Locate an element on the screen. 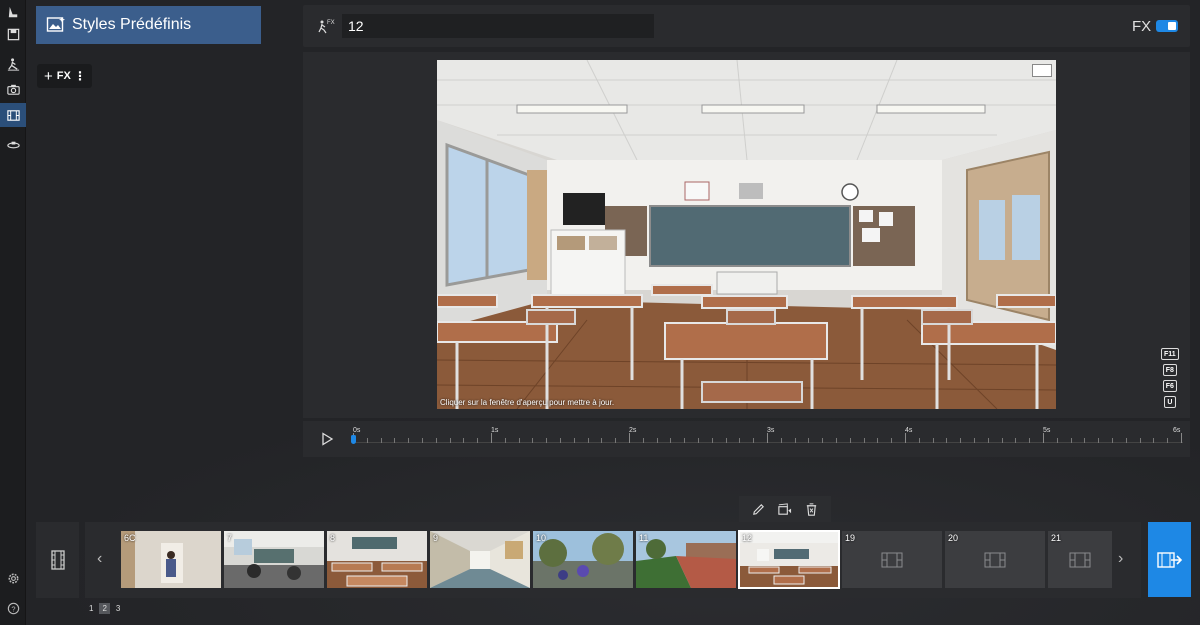  clip-settings-icon is located at coordinates (784, 509).